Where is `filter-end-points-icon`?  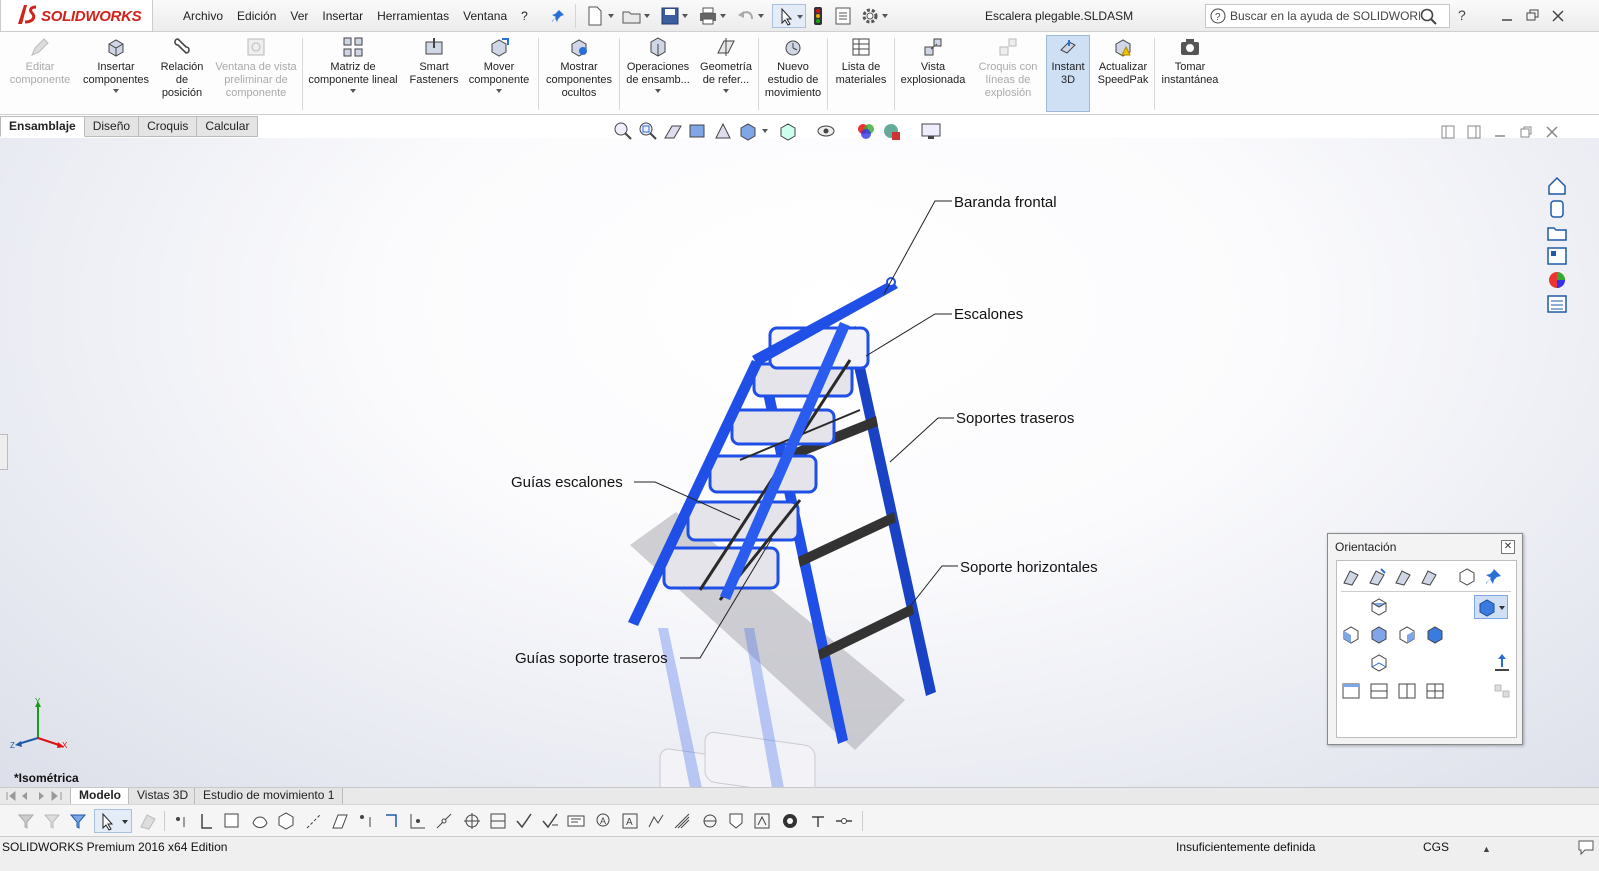
filter-end-points-icon is located at coordinates (844, 821).